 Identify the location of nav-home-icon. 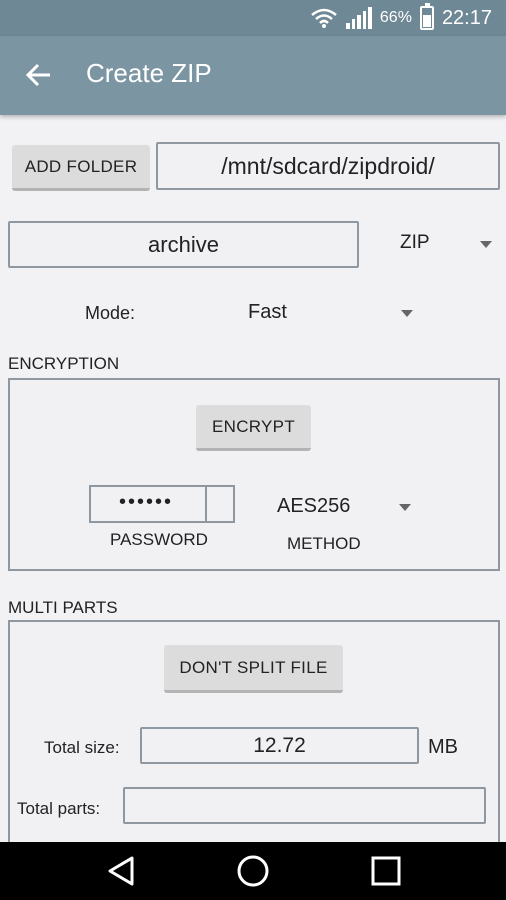
(253, 871).